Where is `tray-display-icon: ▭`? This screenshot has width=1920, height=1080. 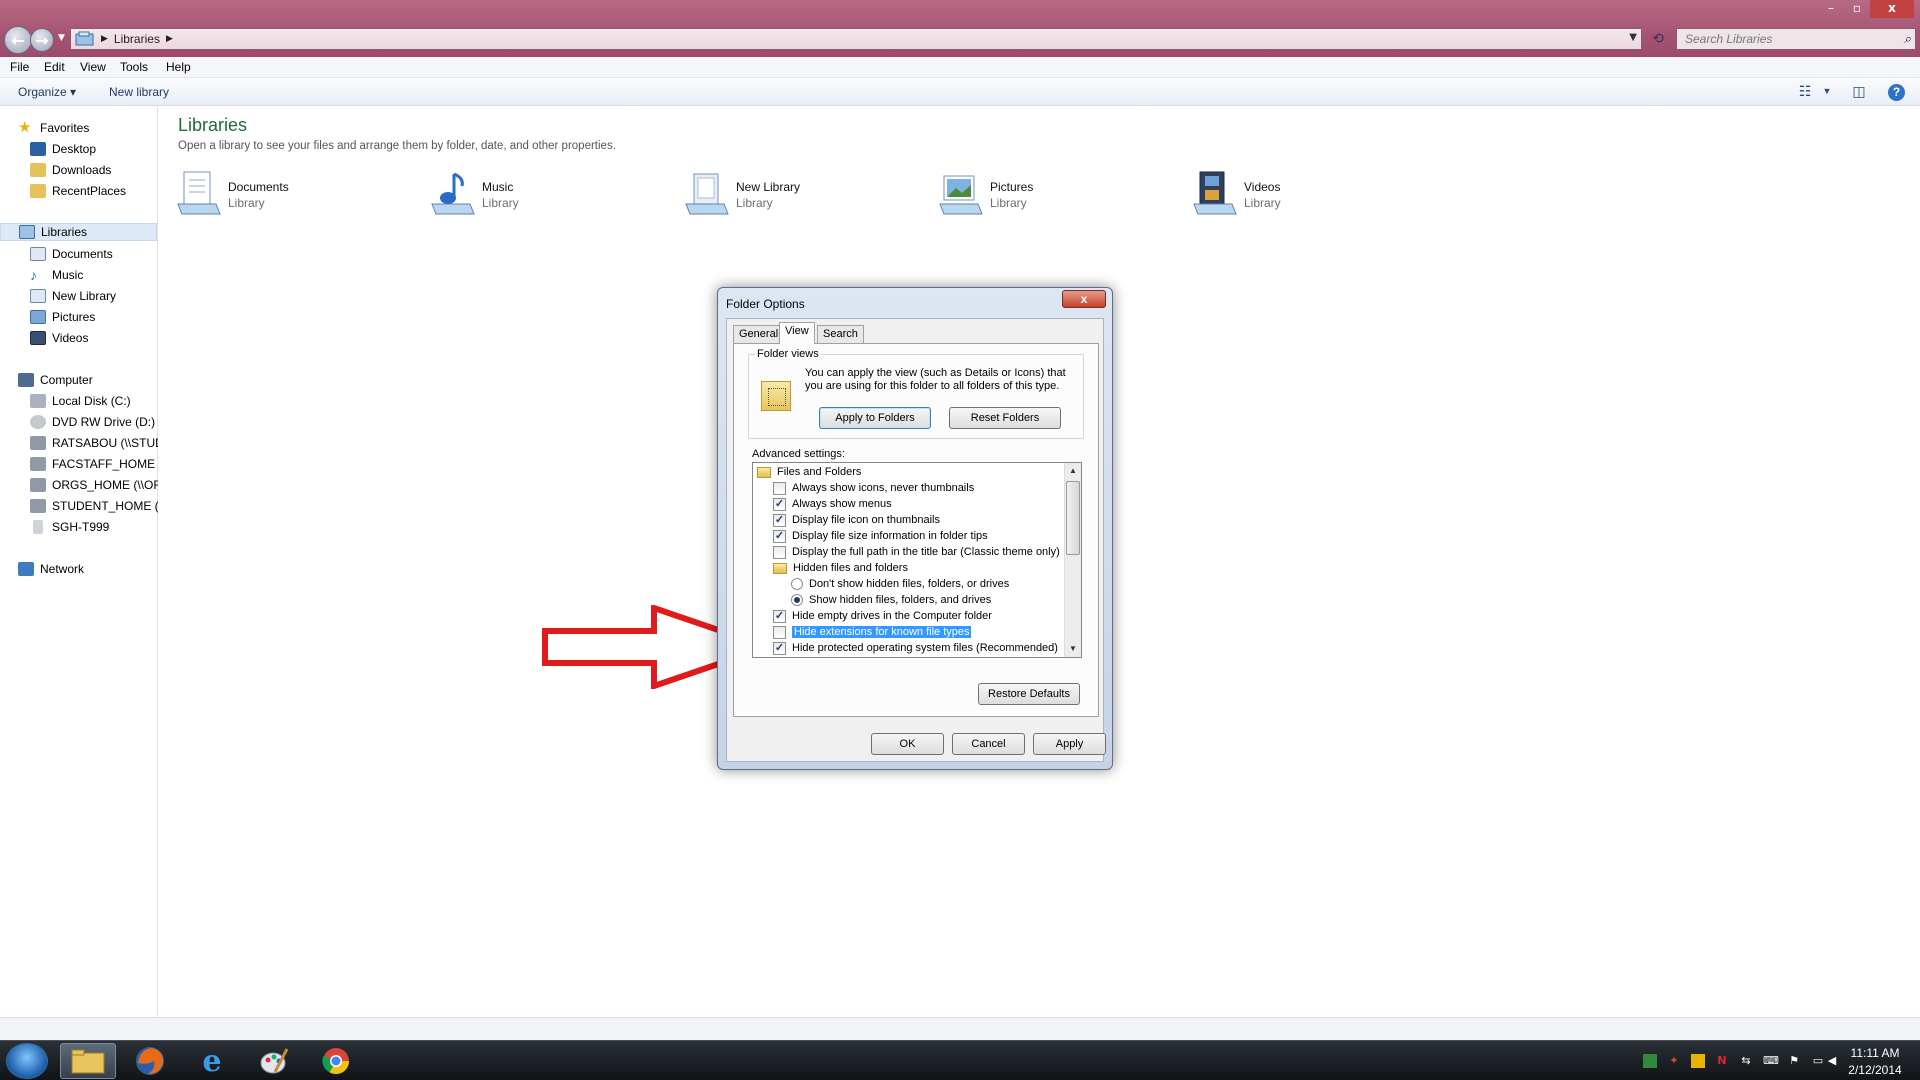 tray-display-icon: ▭ is located at coordinates (1818, 1061).